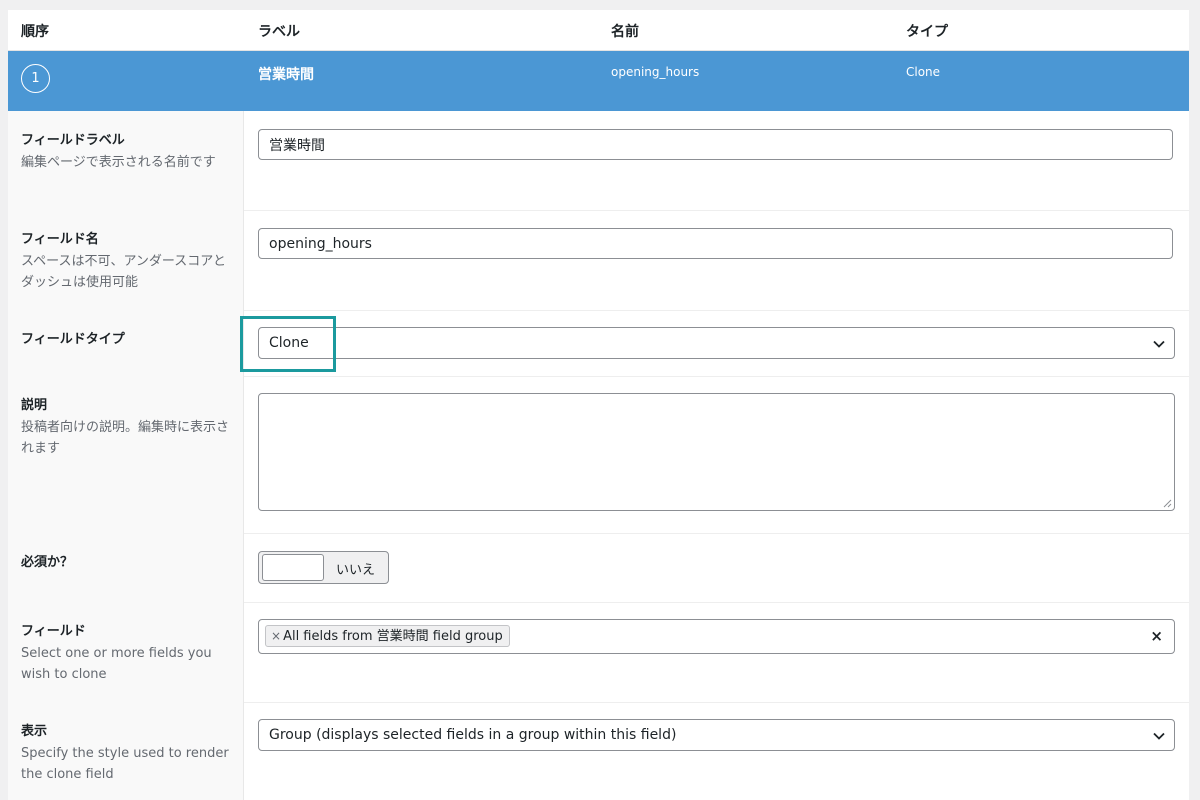 This screenshot has height=800, width=1200. I want to click on setting-row-field-type: フィールドタイプ Clone, so click(598, 343).